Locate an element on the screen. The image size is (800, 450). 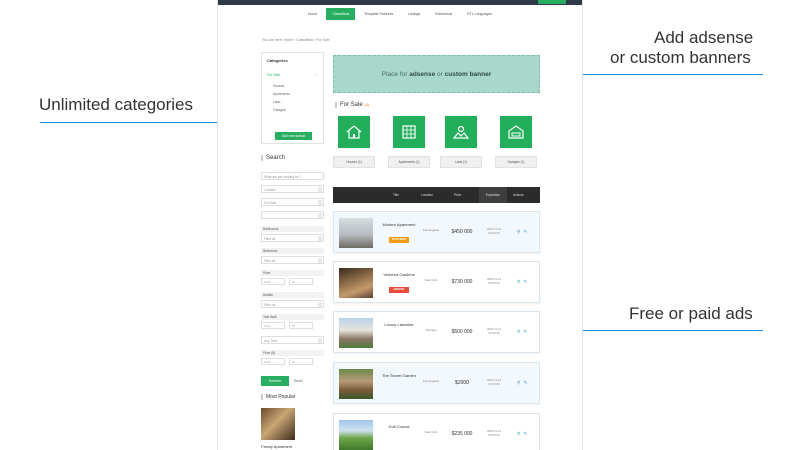
search-button: Search is located at coordinates (275, 381).